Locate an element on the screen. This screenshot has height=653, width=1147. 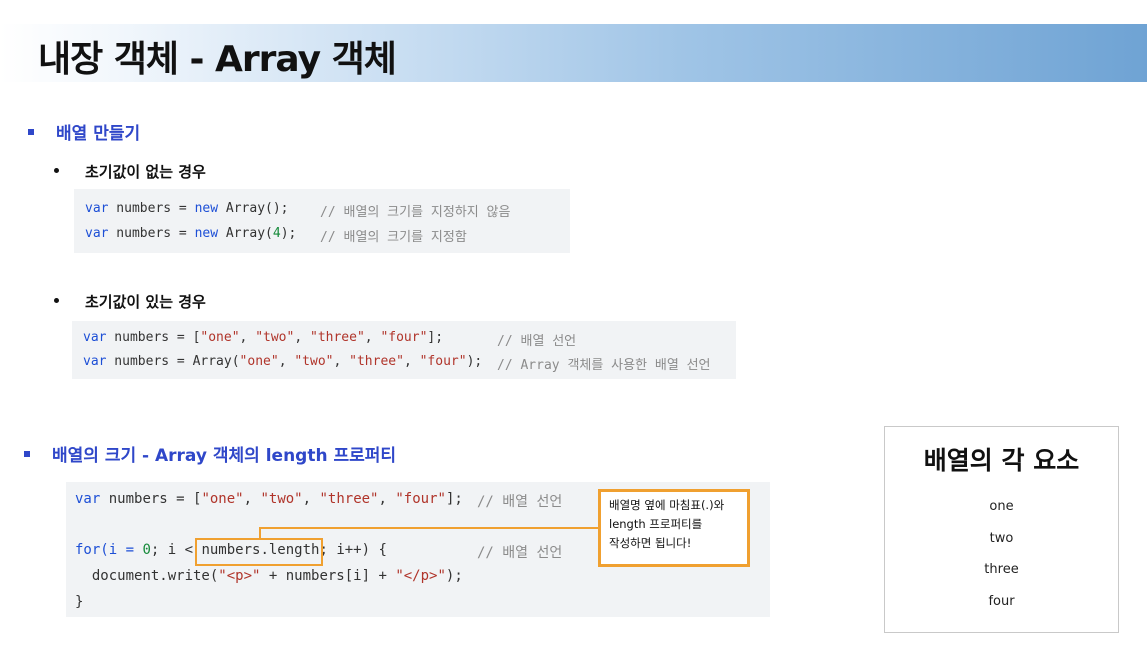
callout-line: 배열명 옆에 마침표(.)와 is located at coordinates (667, 505).